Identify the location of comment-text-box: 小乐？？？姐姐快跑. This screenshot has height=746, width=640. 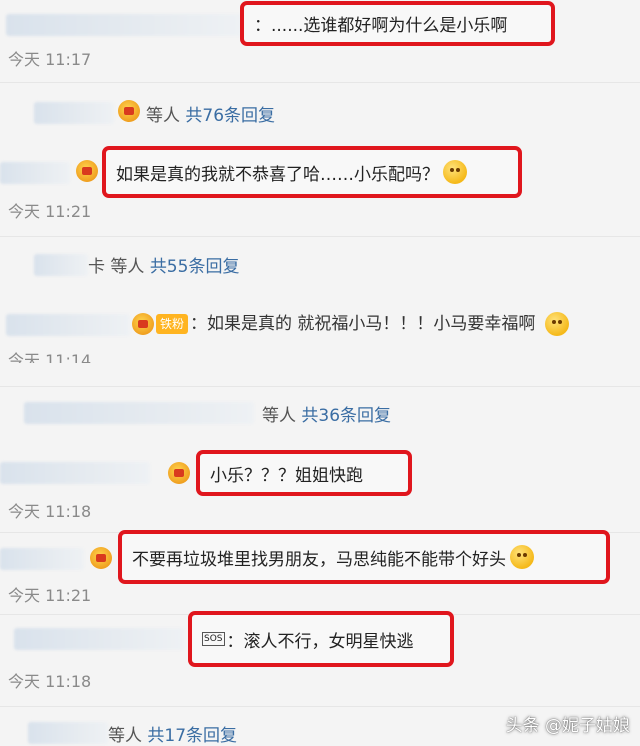
(304, 473).